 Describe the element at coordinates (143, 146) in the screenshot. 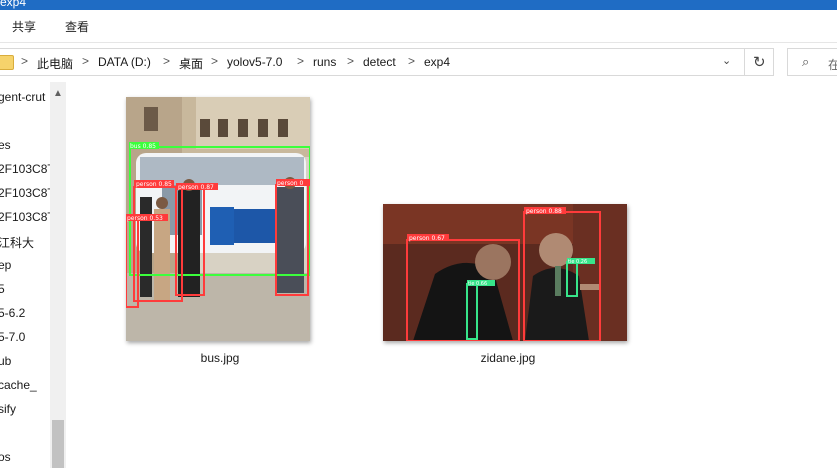

I see `detection-label-bus: bus 0.85` at that location.